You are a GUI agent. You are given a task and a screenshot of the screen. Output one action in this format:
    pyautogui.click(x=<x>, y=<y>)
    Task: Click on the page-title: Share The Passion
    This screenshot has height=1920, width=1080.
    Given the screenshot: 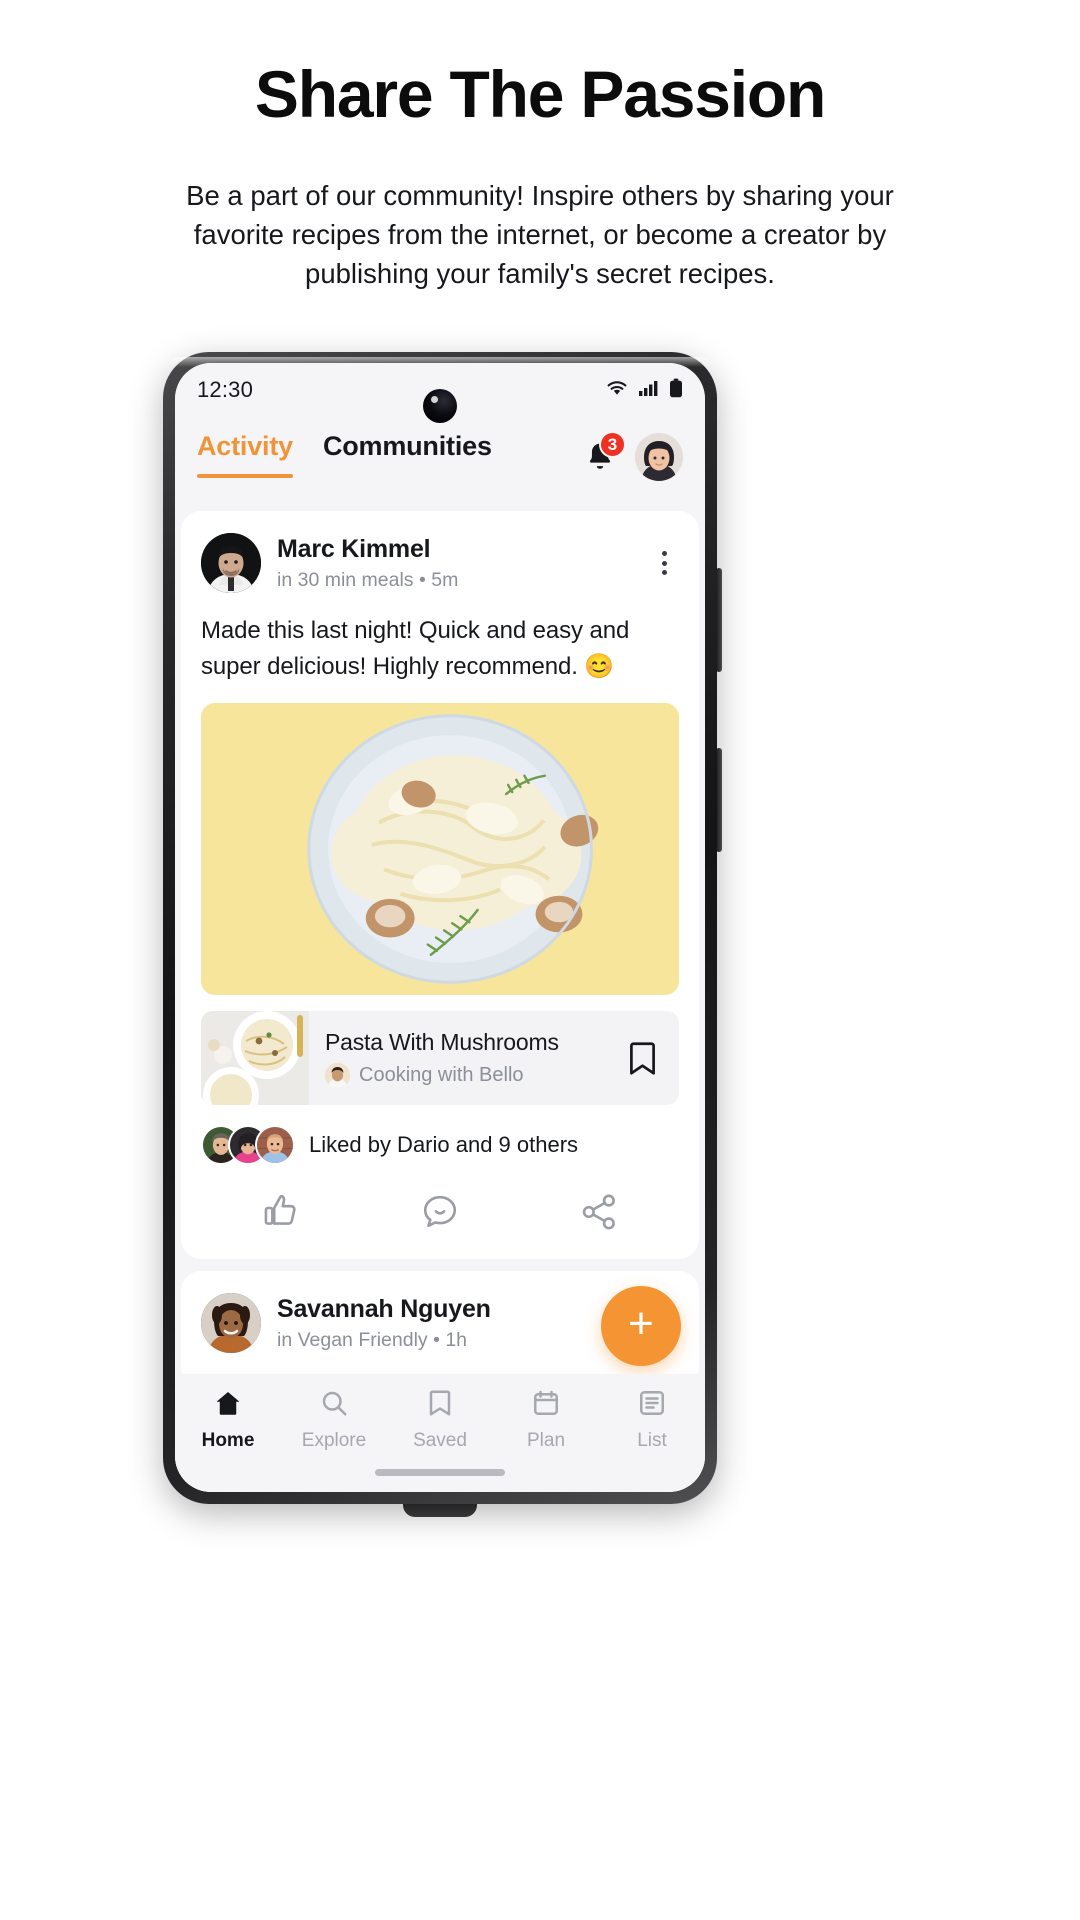 What is the action you would take?
    pyautogui.click(x=540, y=94)
    